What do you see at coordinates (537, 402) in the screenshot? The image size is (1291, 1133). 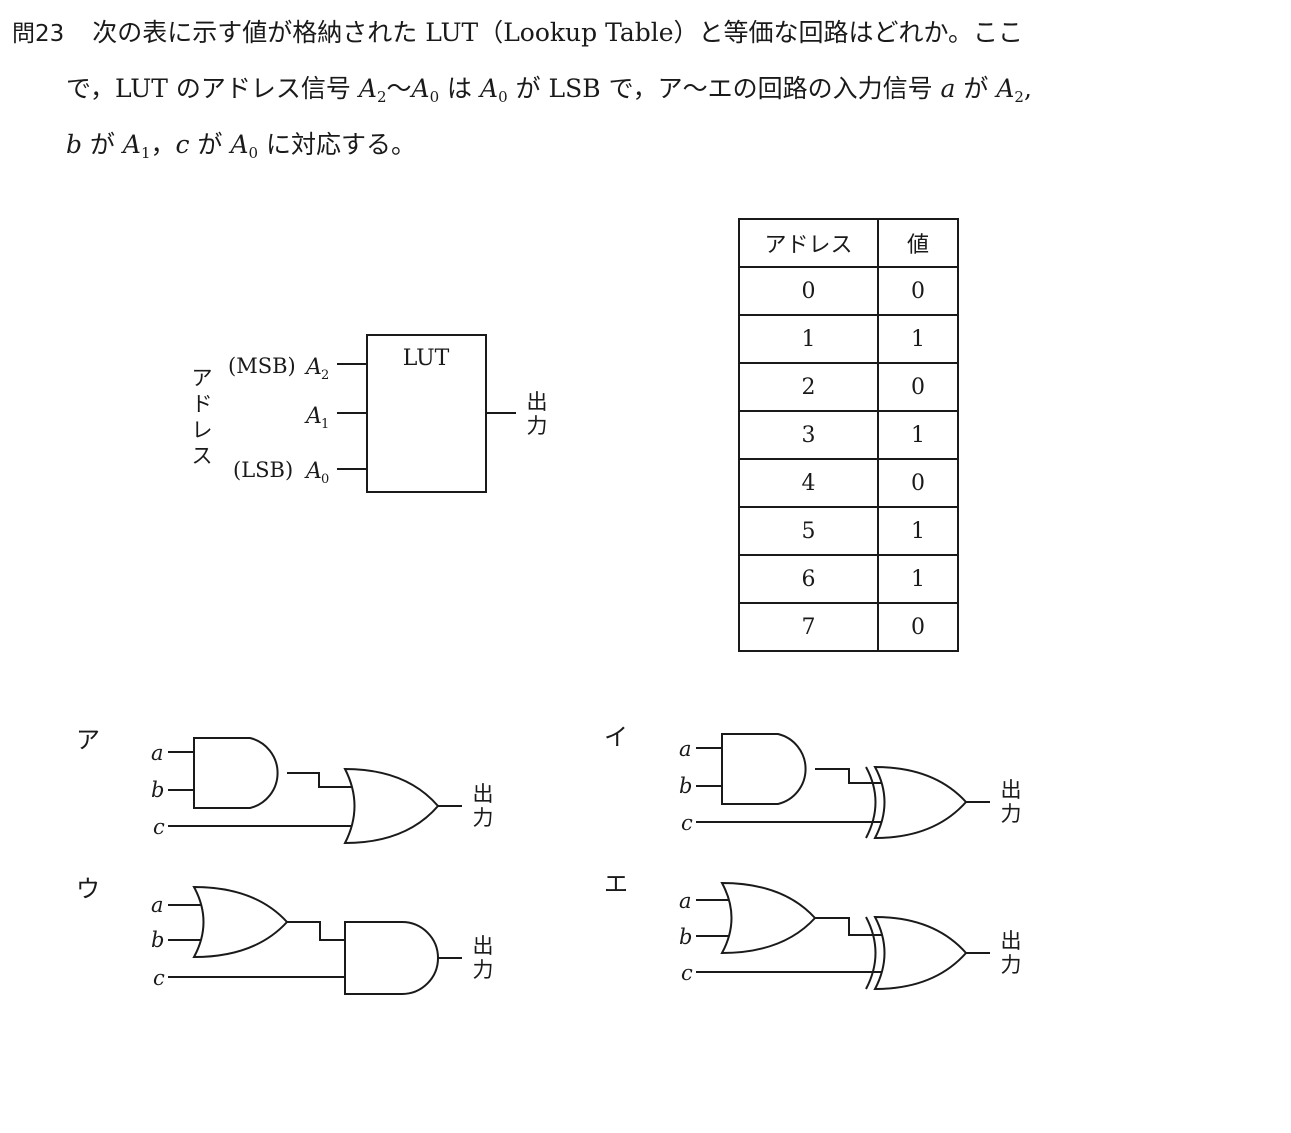 I see `lut-output-char: 出` at bounding box center [537, 402].